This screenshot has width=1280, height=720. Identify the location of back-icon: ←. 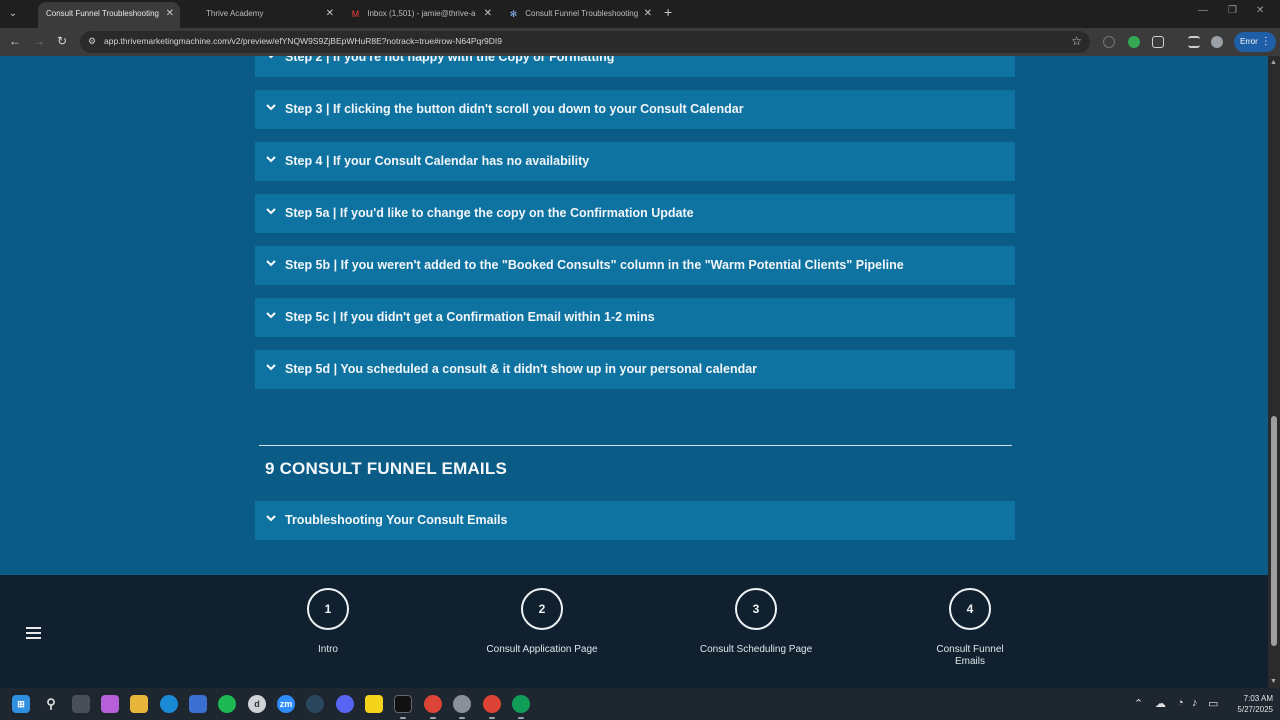
(15, 41).